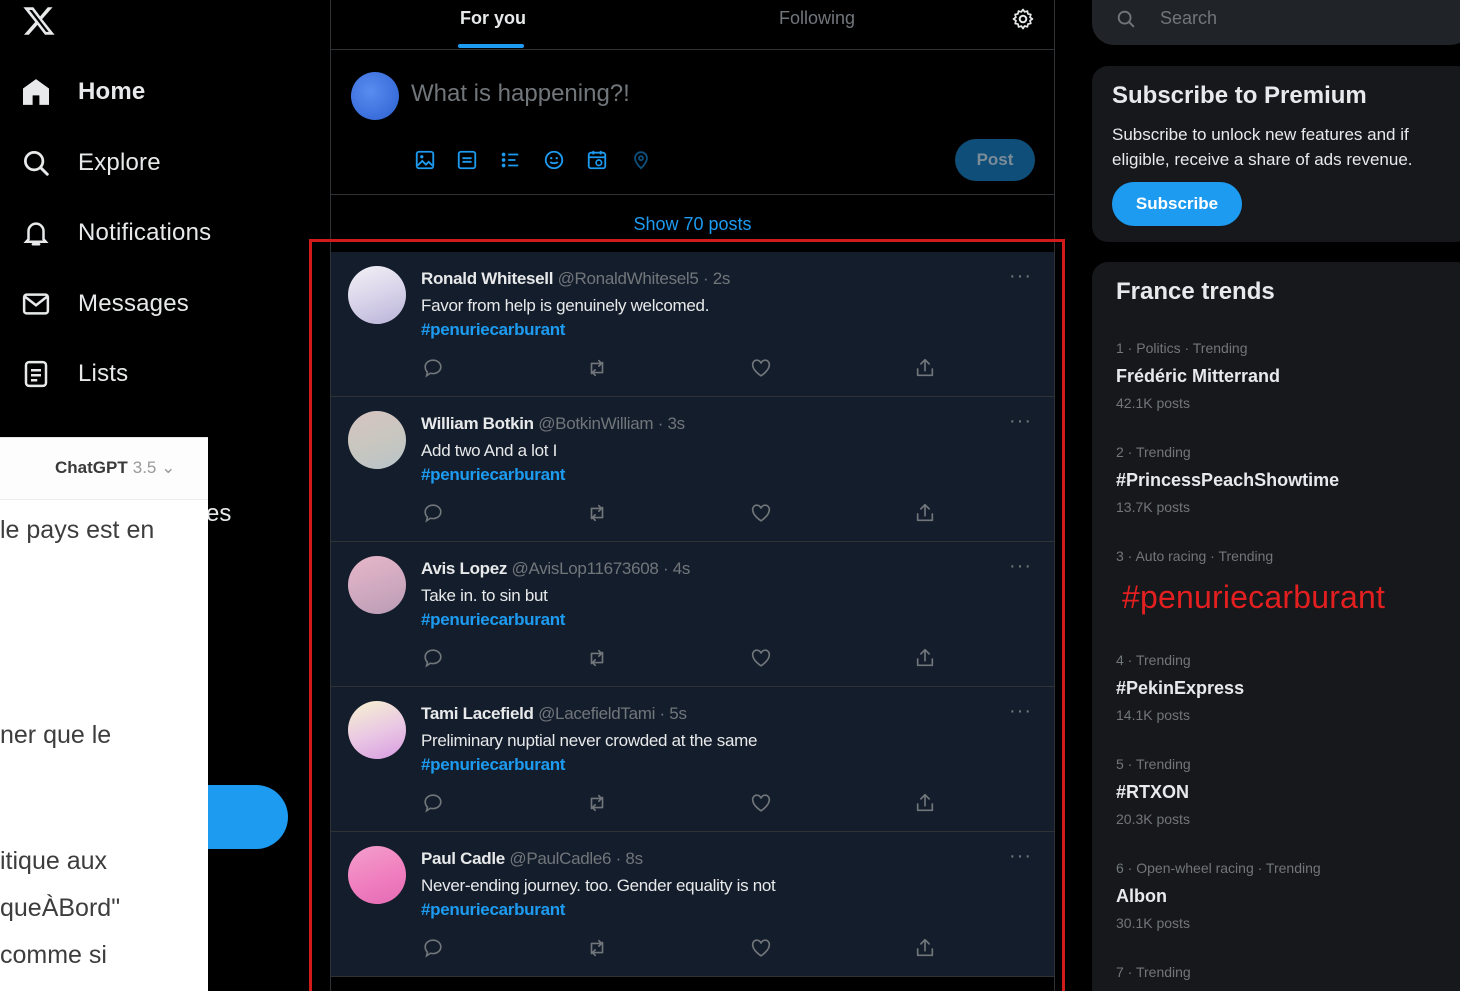  I want to click on subscribe-button: Subscribe, so click(1177, 204).